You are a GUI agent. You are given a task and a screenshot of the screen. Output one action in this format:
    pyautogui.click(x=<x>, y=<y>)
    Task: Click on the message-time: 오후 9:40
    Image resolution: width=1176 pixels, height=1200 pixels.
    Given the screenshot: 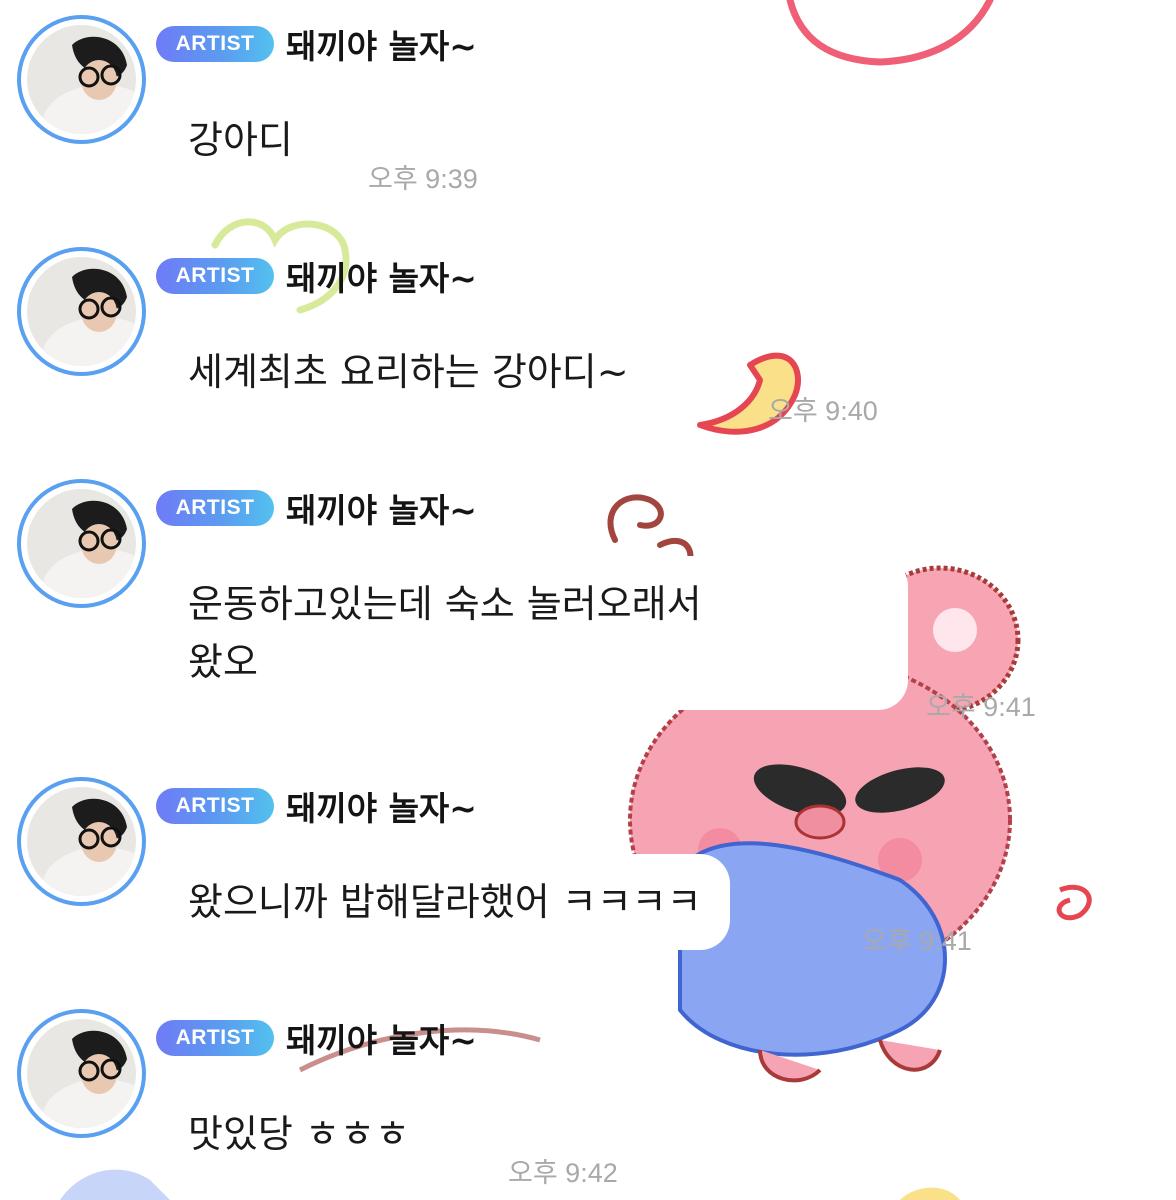 What is the action you would take?
    pyautogui.click(x=823, y=411)
    